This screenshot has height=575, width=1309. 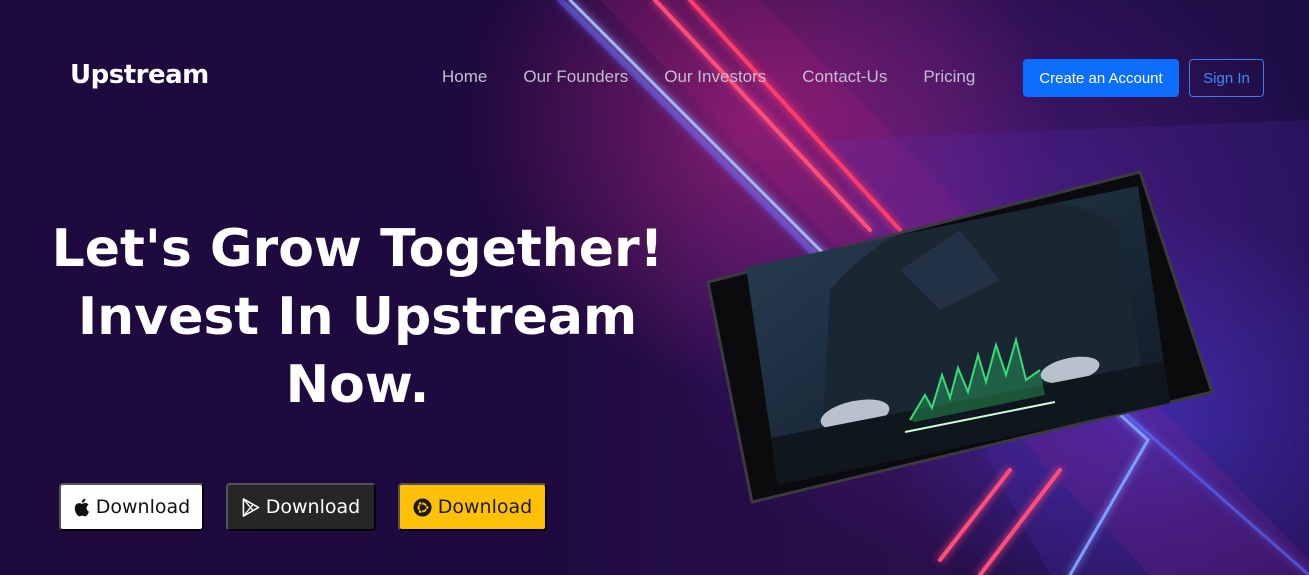 I want to click on sign-in-button: Sign In, so click(x=1226, y=78).